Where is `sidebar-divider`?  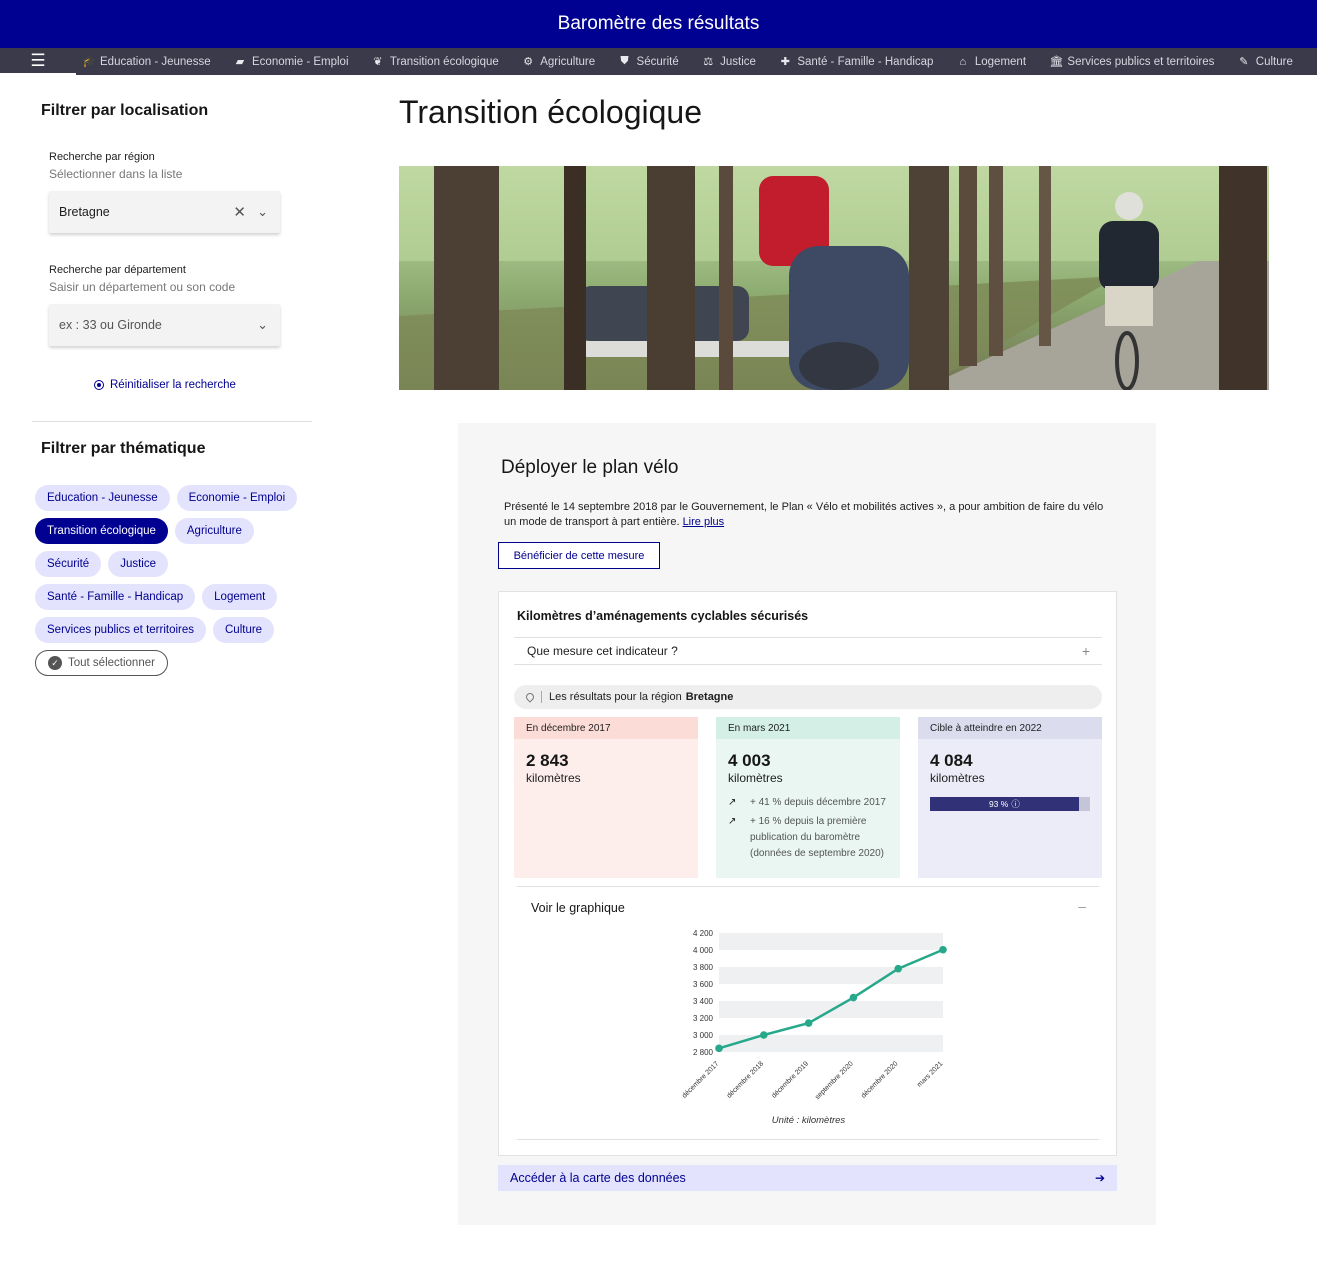 sidebar-divider is located at coordinates (172, 421).